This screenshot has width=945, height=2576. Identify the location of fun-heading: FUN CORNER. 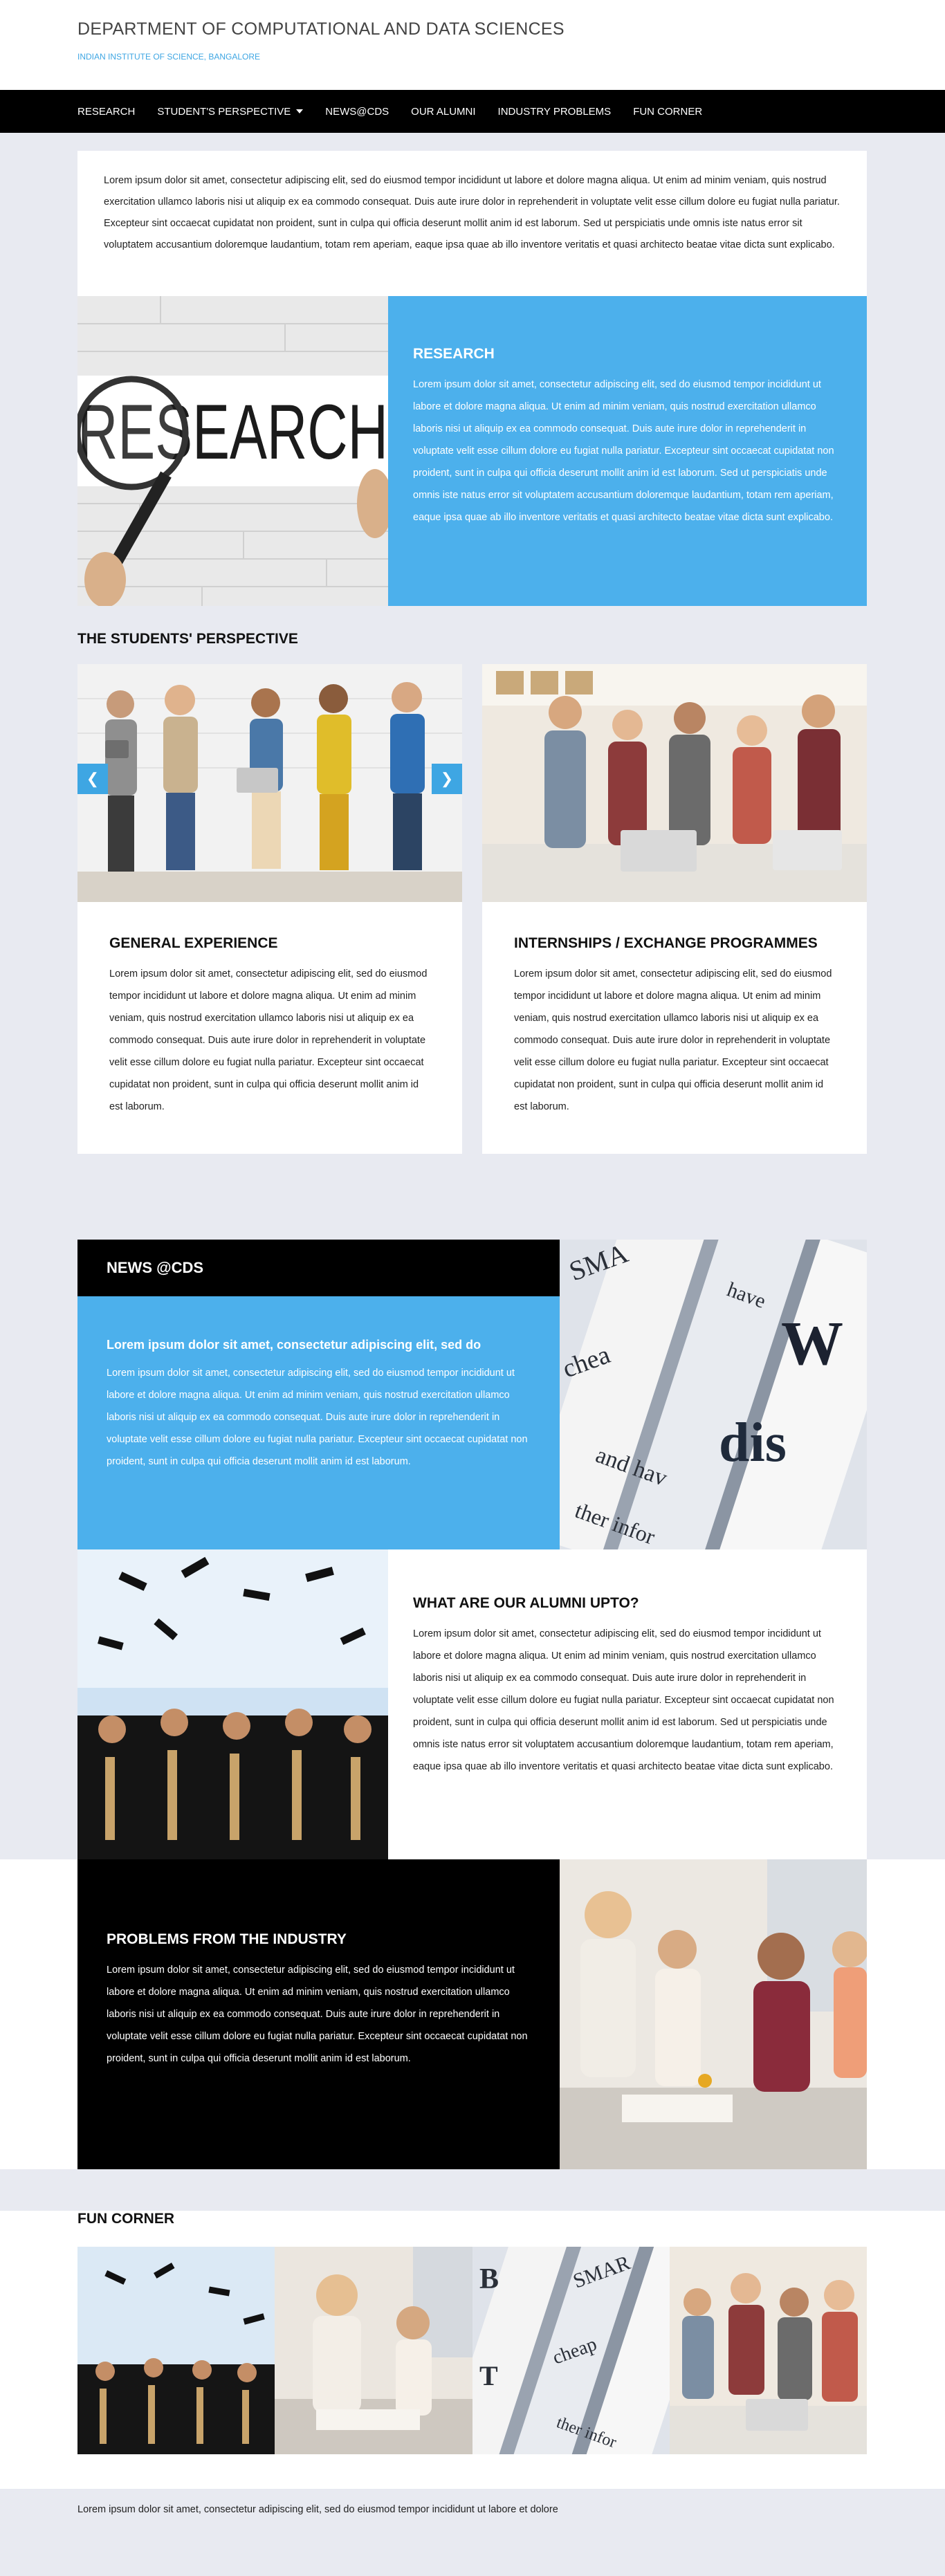
(125, 2219).